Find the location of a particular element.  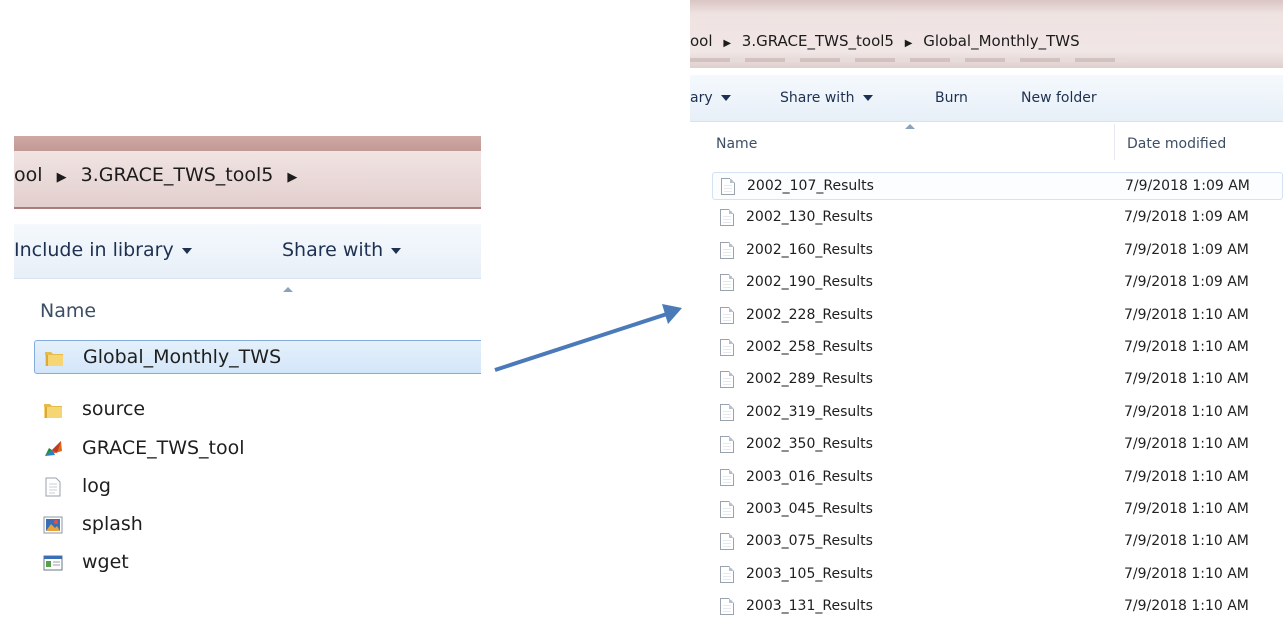

file-name: 2003_045_Results is located at coordinates (809, 509).